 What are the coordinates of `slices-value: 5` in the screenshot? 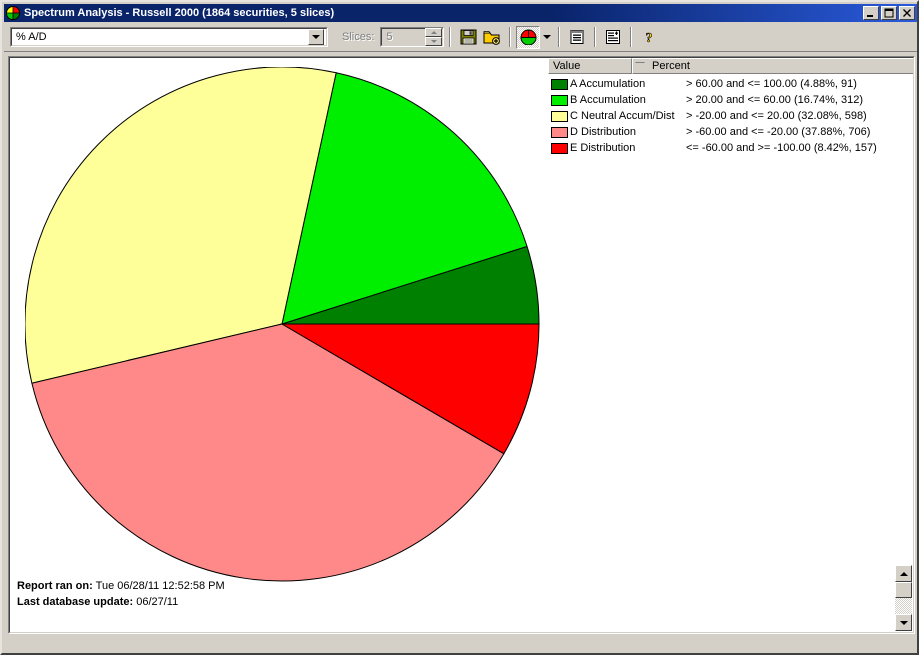 It's located at (389, 37).